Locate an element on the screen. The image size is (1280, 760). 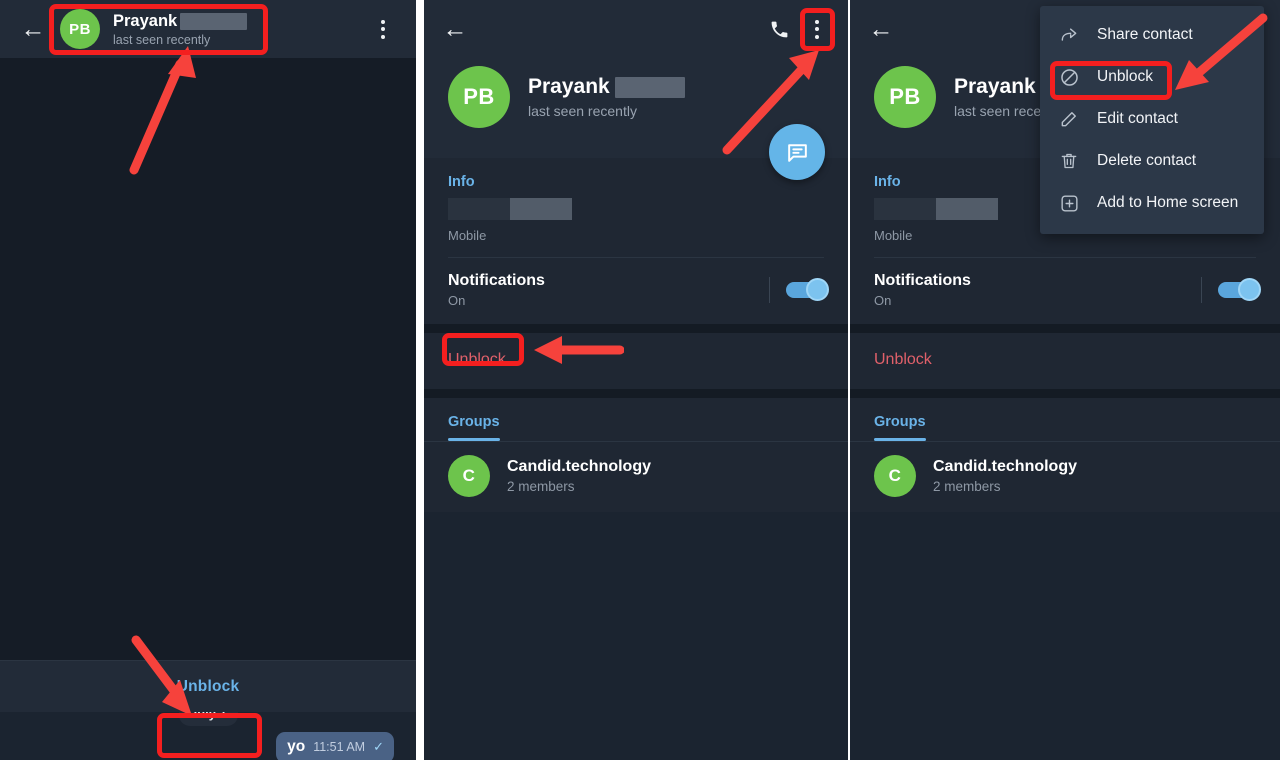
message-fab-button is located at coordinates (797, 152).